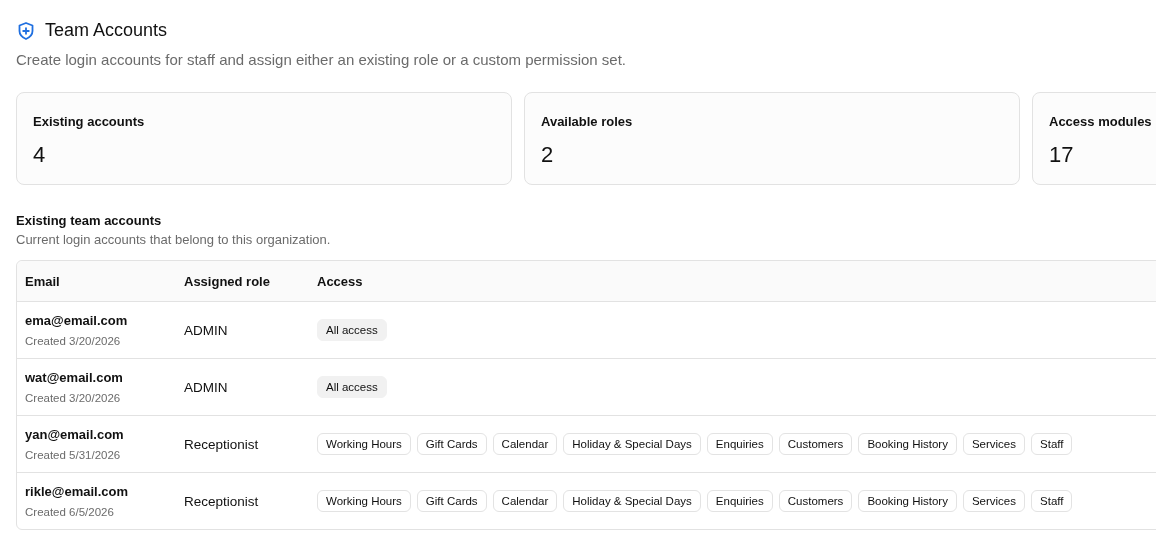 This screenshot has height=543, width=1156. What do you see at coordinates (74, 377) in the screenshot?
I see `account-email: wat@email.com` at bounding box center [74, 377].